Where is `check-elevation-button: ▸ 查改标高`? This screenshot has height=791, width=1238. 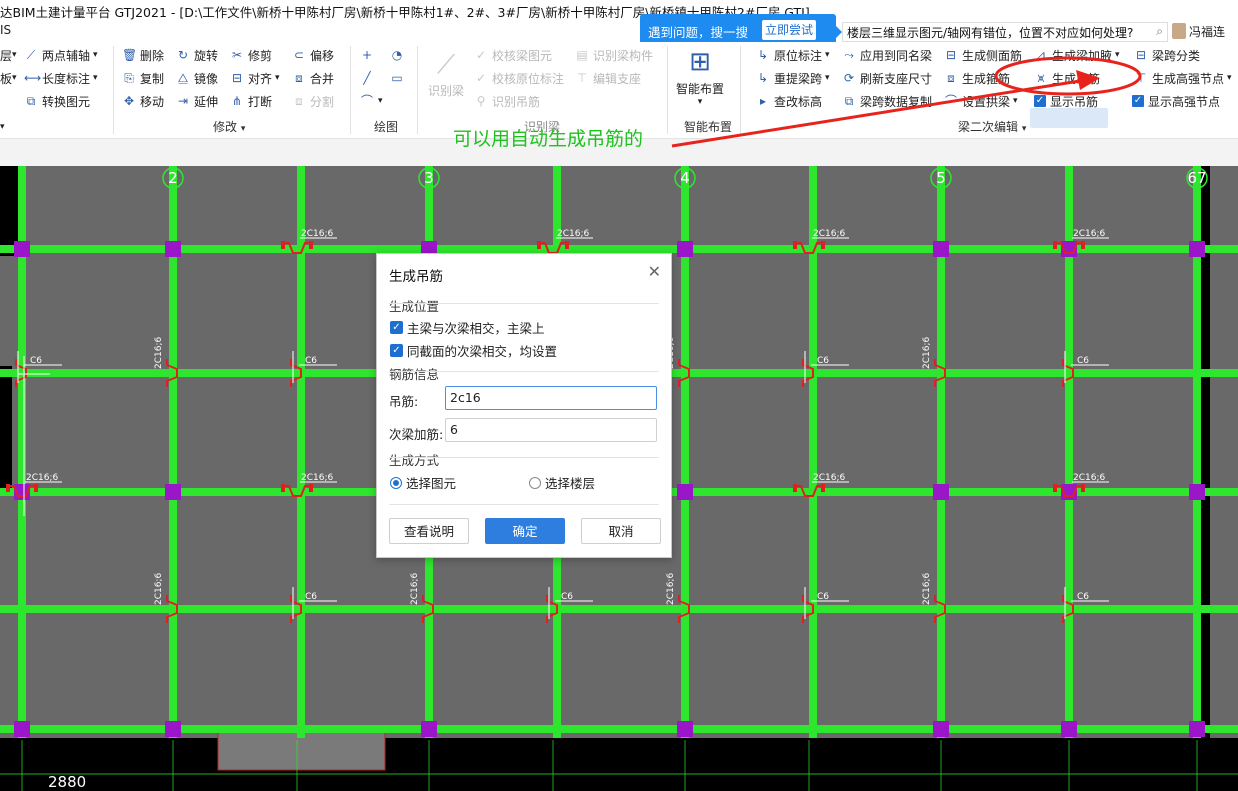 check-elevation-button: ▸ 查改标高 is located at coordinates (789, 101).